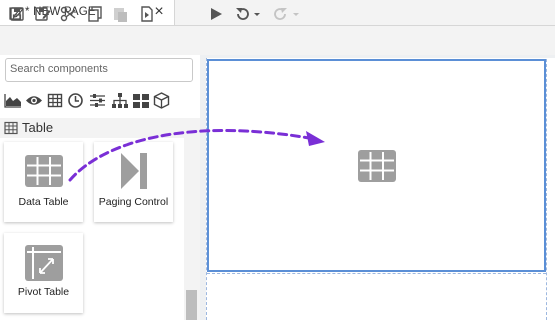 Image resolution: width=555 pixels, height=325 pixels. I want to click on table-section-icon, so click(11, 128).